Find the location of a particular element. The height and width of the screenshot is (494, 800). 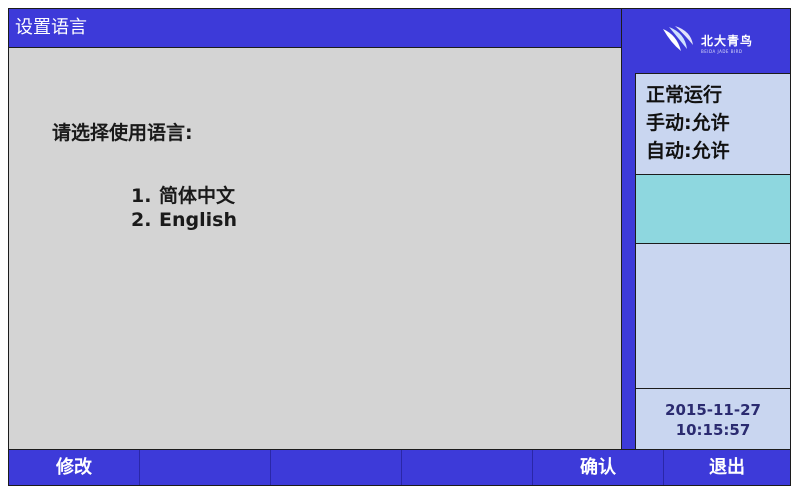

status-running: 正常运行 is located at coordinates (684, 95).